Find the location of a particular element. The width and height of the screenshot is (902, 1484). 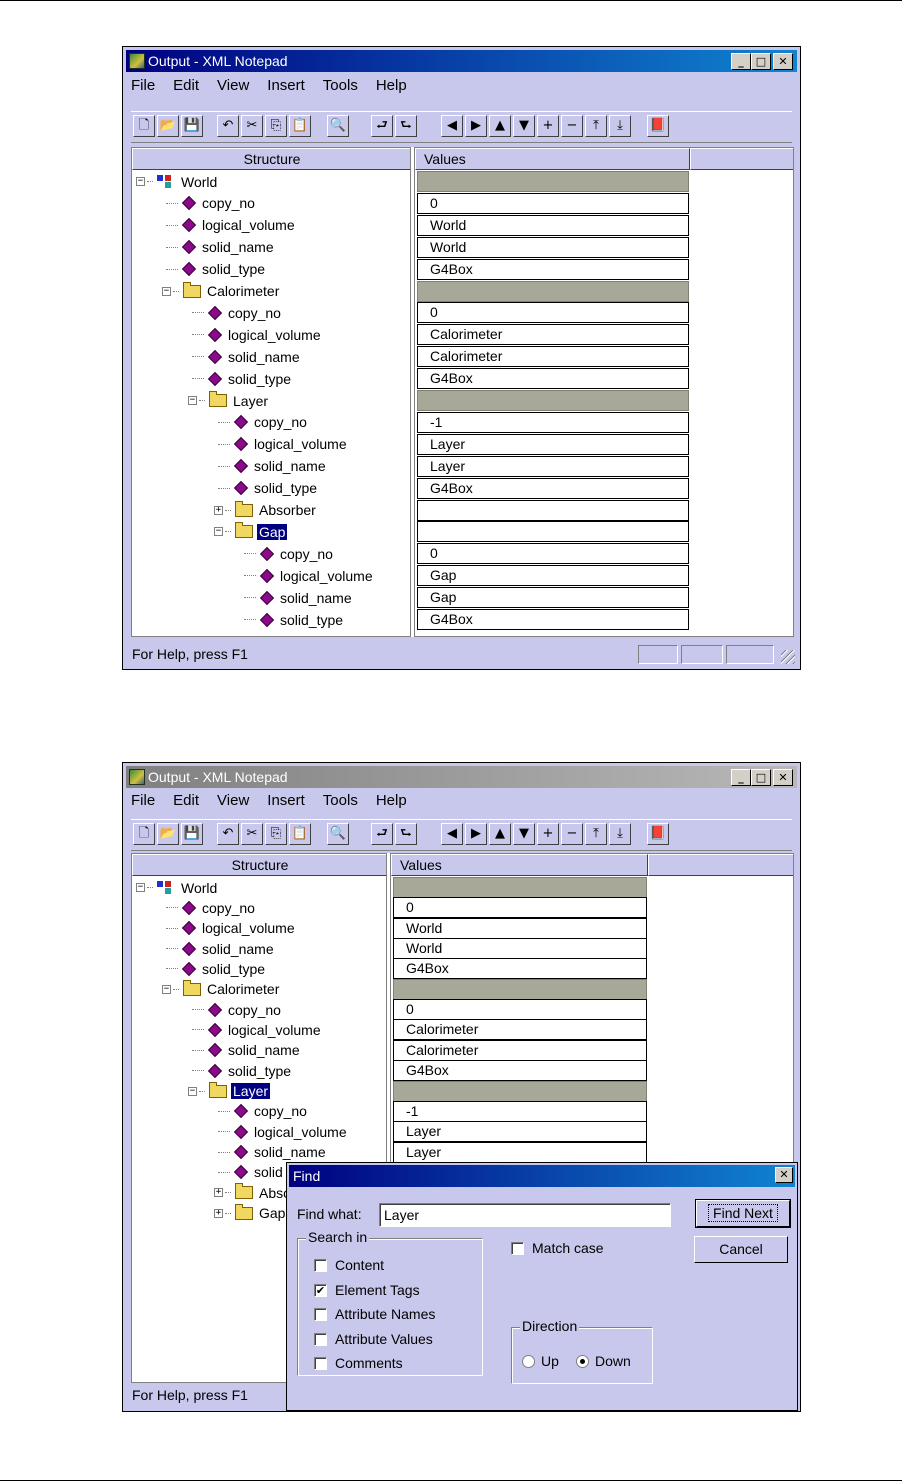

value-cell: -1 is located at coordinates (553, 422).